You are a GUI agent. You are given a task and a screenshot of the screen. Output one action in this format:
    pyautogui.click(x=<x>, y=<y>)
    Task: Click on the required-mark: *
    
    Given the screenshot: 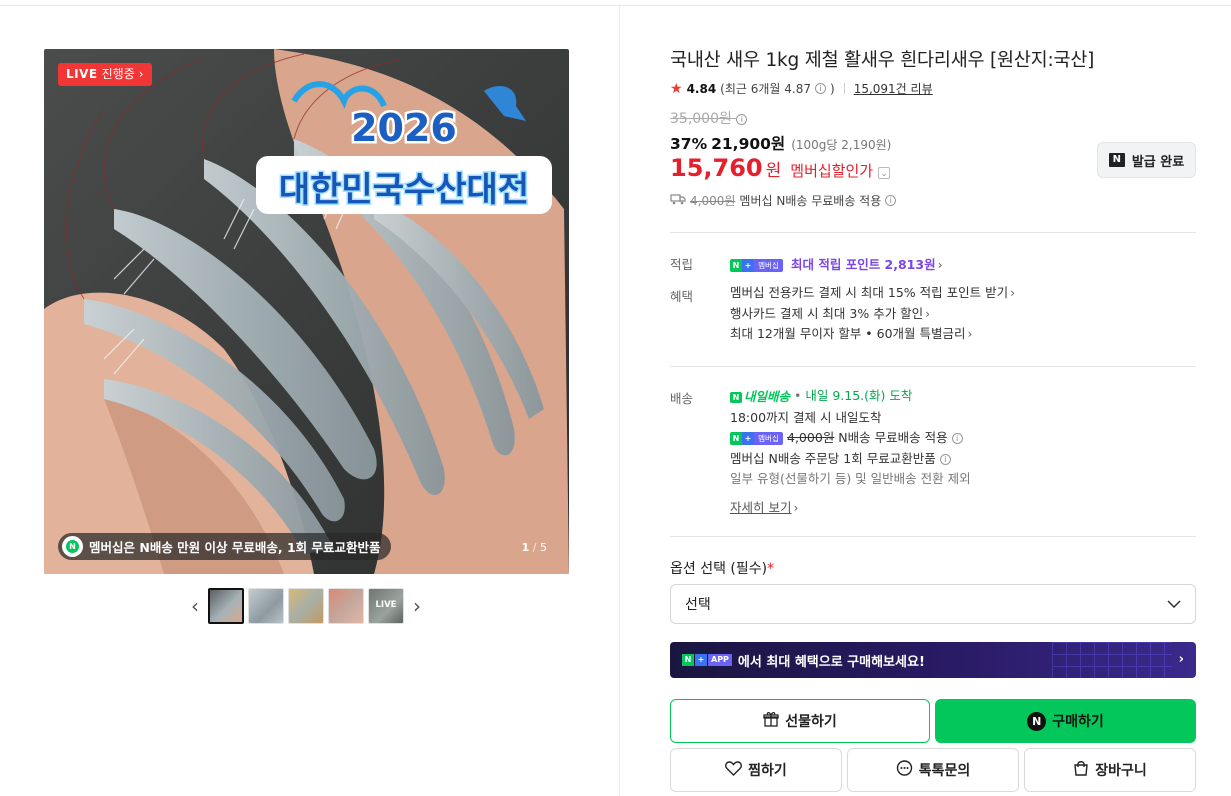 What is the action you would take?
    pyautogui.click(x=771, y=569)
    